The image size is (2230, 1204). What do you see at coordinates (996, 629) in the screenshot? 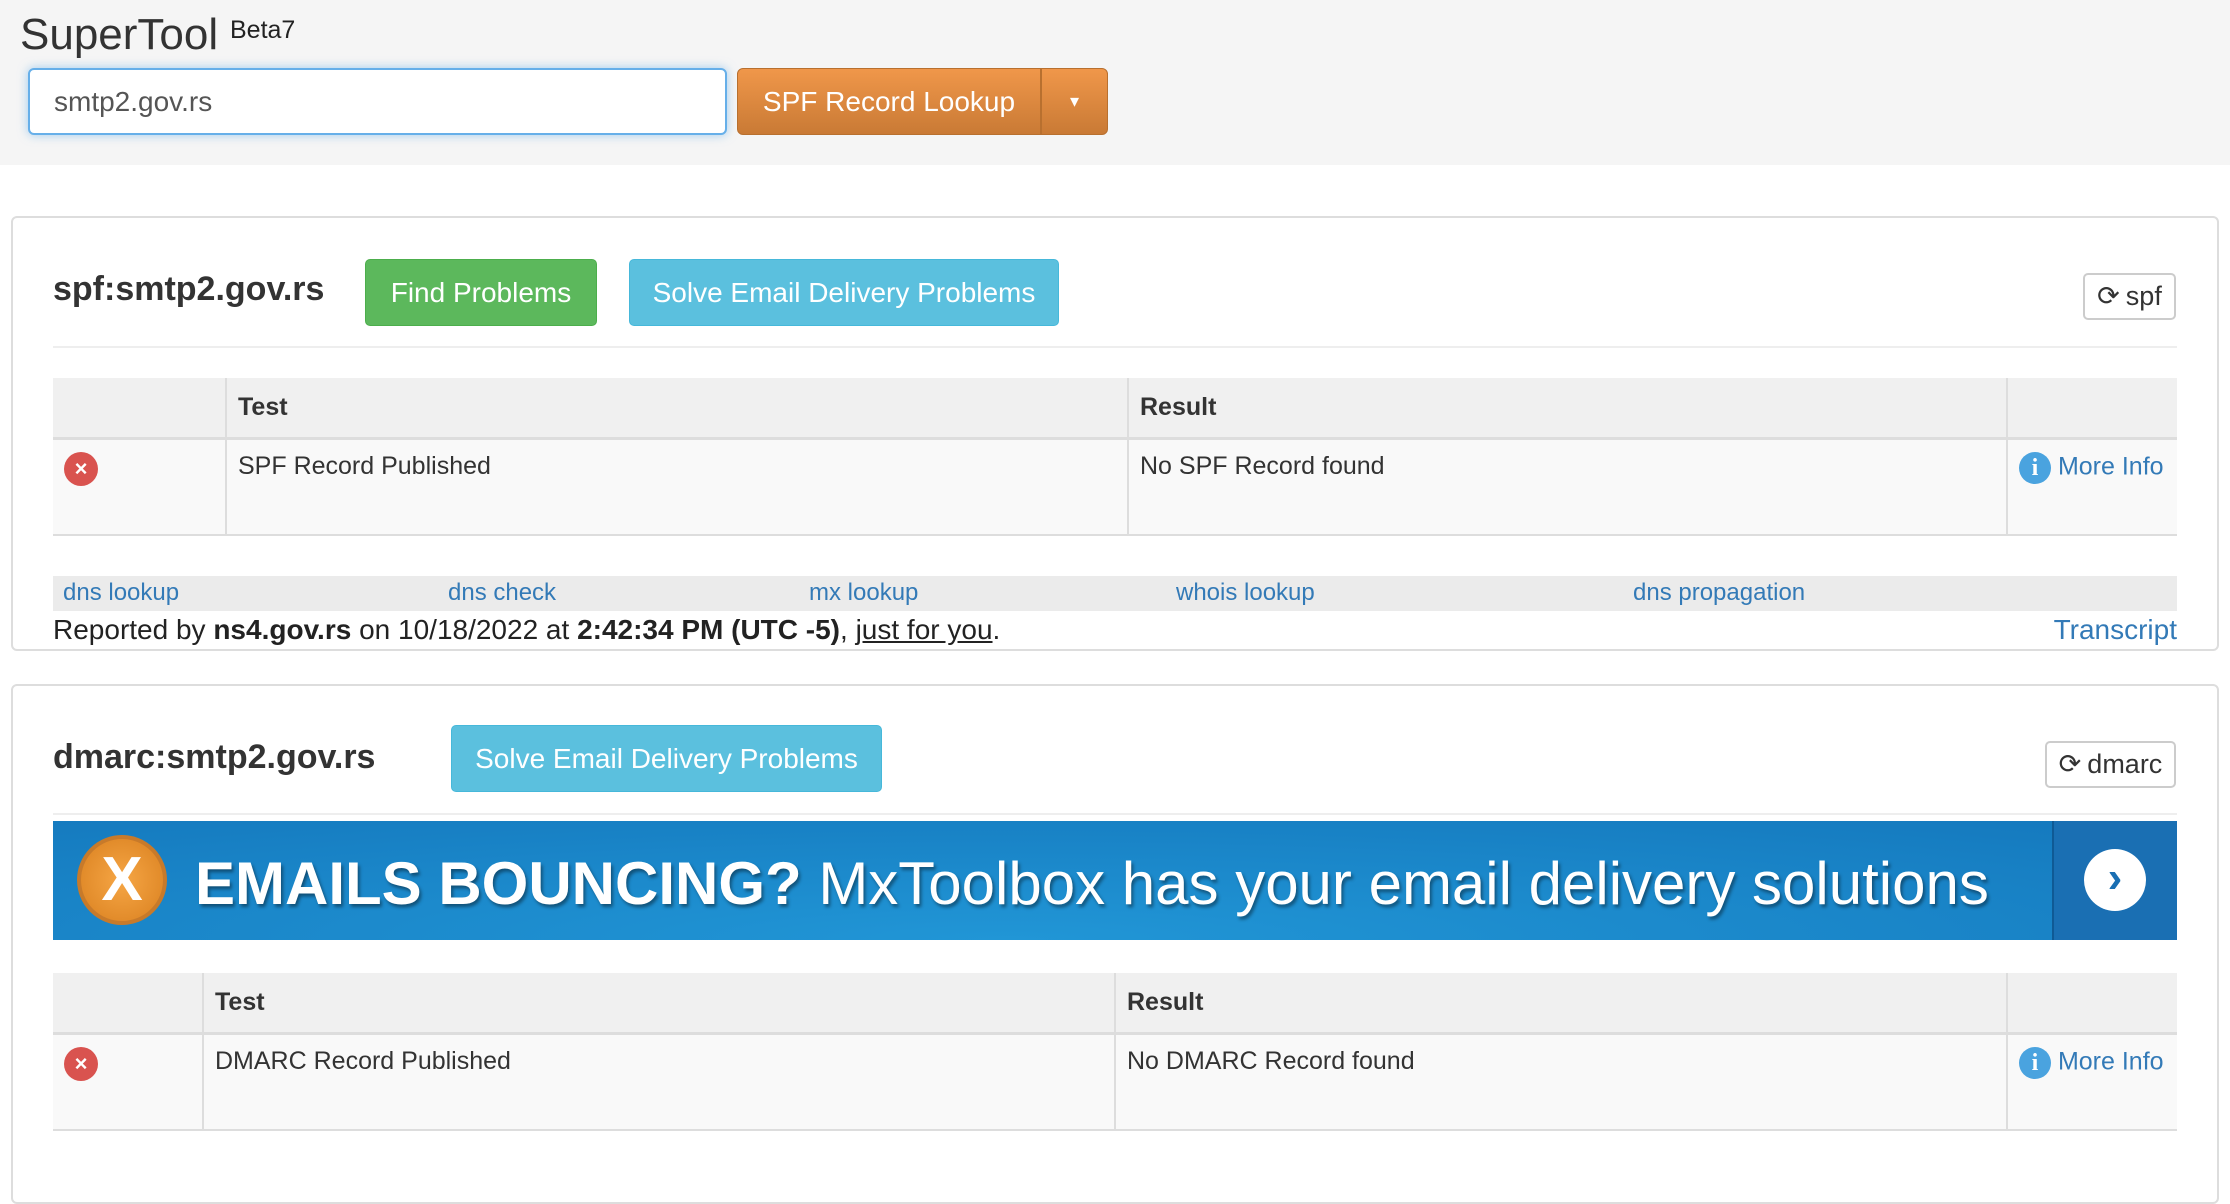
I see `report-end: .` at bounding box center [996, 629].